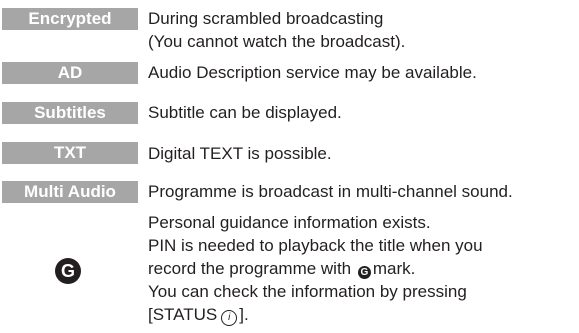  What do you see at coordinates (70, 113) in the screenshot?
I see `subtitles-badge: Subtitles` at bounding box center [70, 113].